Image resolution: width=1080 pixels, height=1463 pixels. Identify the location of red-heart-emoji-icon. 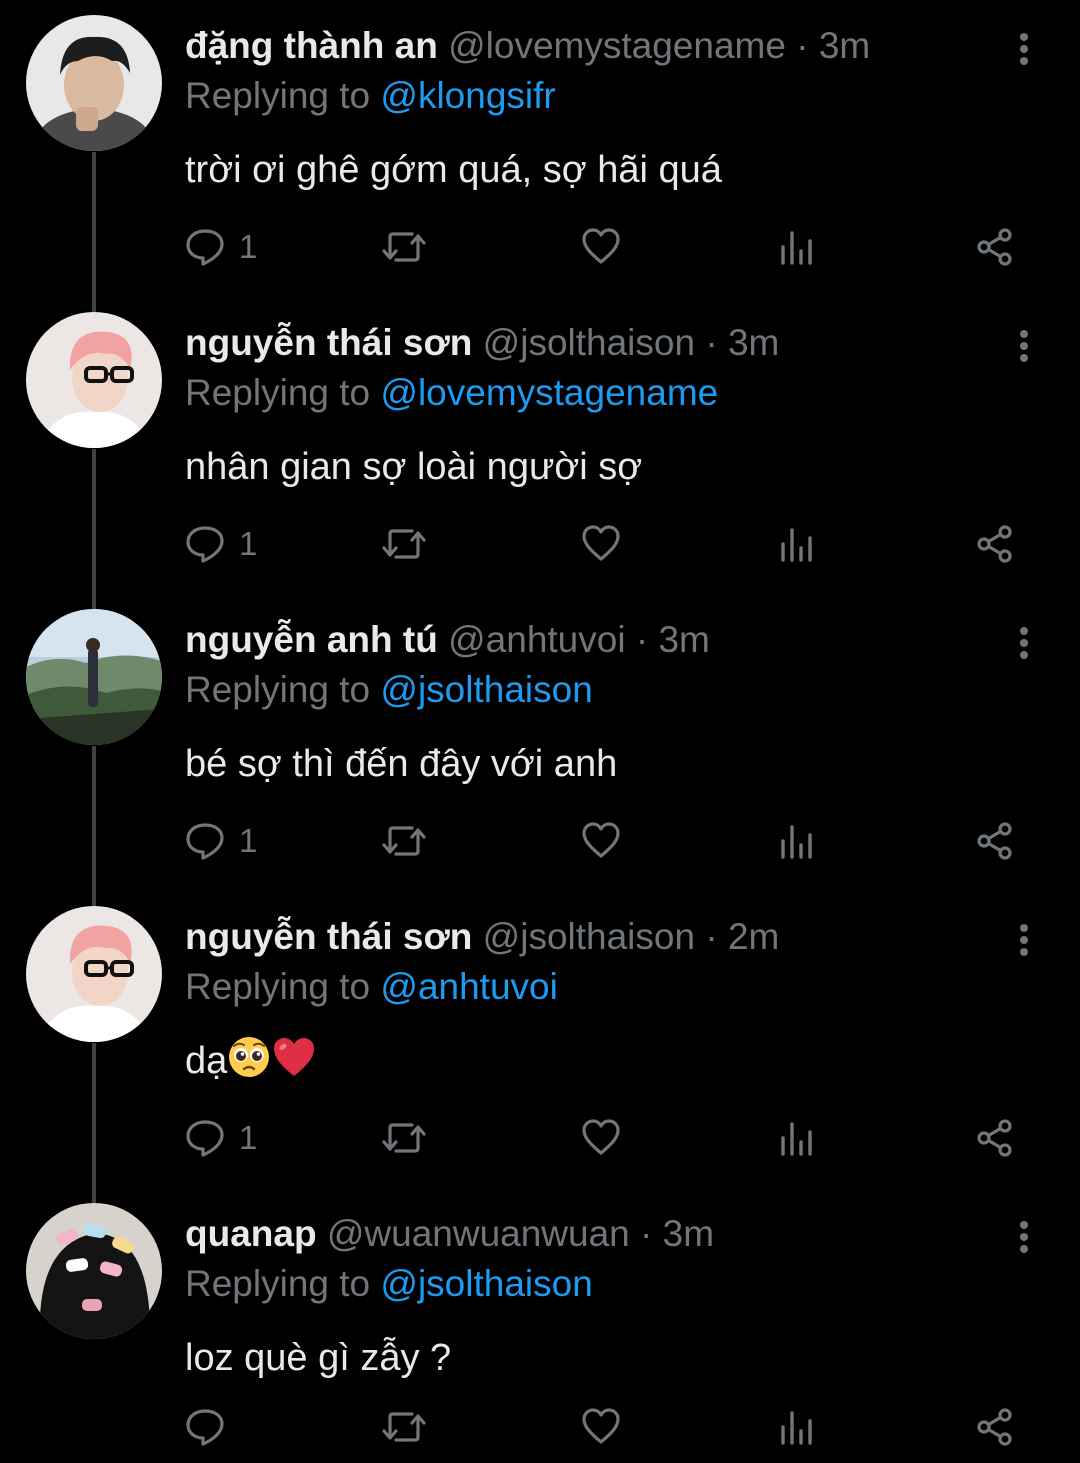
(294, 1064).